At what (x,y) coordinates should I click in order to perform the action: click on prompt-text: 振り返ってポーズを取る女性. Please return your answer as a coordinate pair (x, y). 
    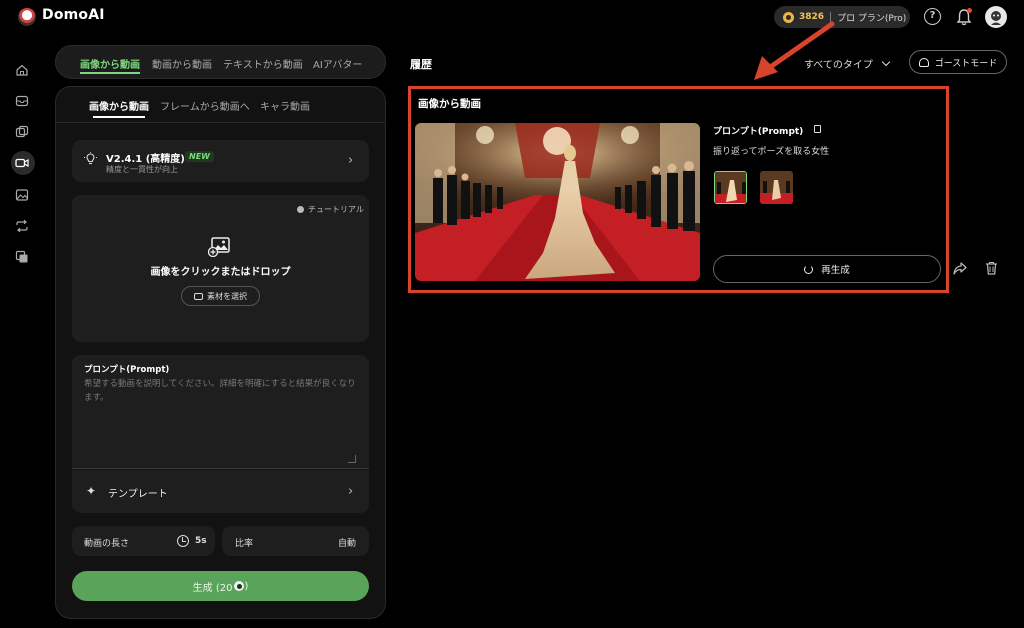
    Looking at the image, I should click on (771, 152).